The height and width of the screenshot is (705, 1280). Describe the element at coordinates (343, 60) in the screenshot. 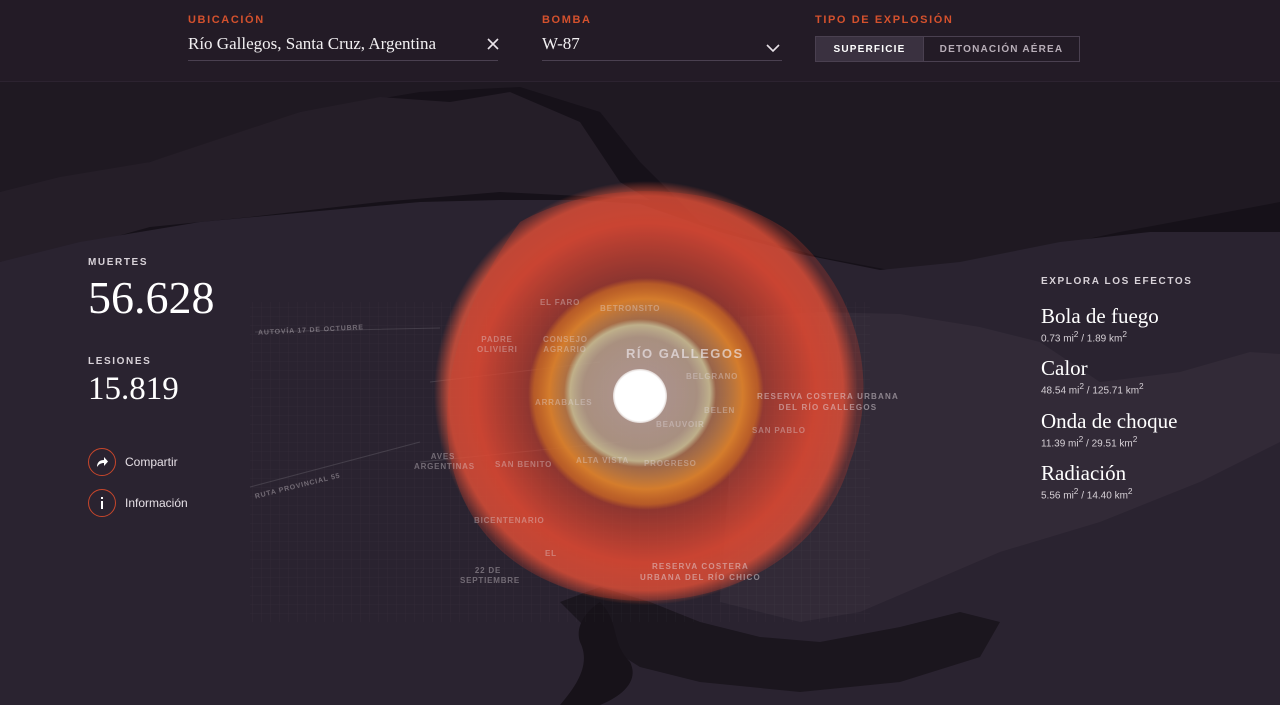

I see `location-underline` at that location.